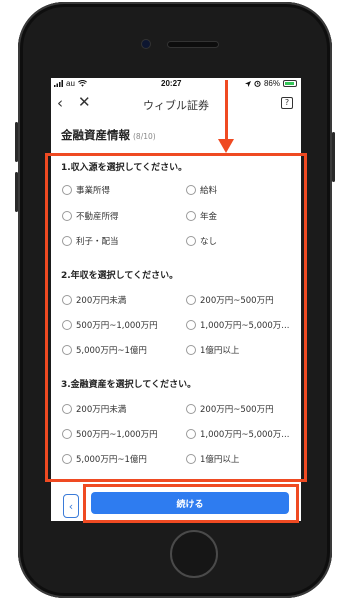  I want to click on alarm-icon, so click(257, 83).